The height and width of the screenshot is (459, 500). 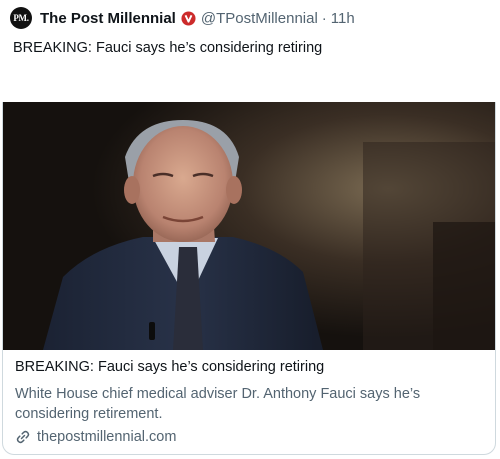 What do you see at coordinates (259, 18) in the screenshot?
I see `author-handle: @TPostMillennial` at bounding box center [259, 18].